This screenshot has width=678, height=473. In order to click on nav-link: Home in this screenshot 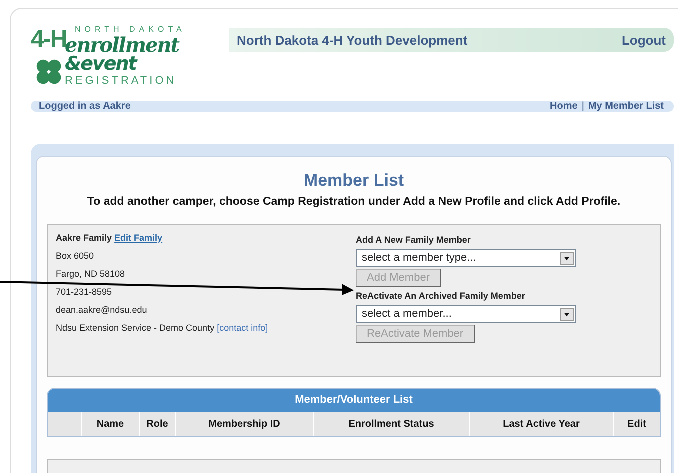, I will do `click(564, 106)`.